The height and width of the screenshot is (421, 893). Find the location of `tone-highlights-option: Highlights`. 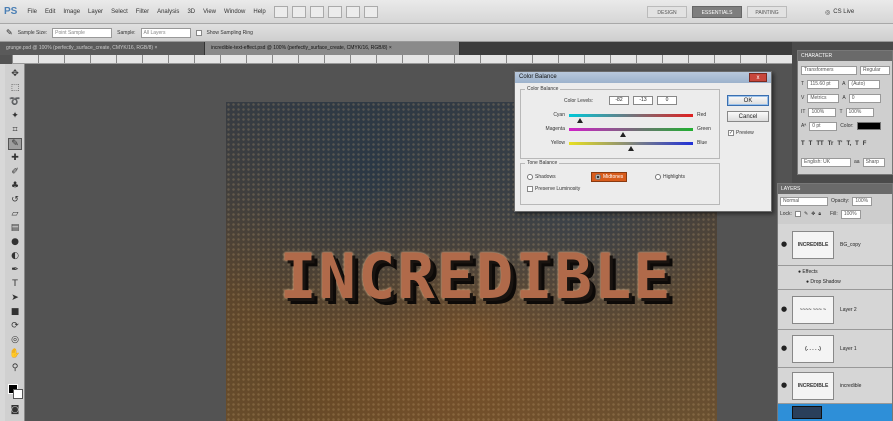

tone-highlights-option: Highlights is located at coordinates (670, 177).